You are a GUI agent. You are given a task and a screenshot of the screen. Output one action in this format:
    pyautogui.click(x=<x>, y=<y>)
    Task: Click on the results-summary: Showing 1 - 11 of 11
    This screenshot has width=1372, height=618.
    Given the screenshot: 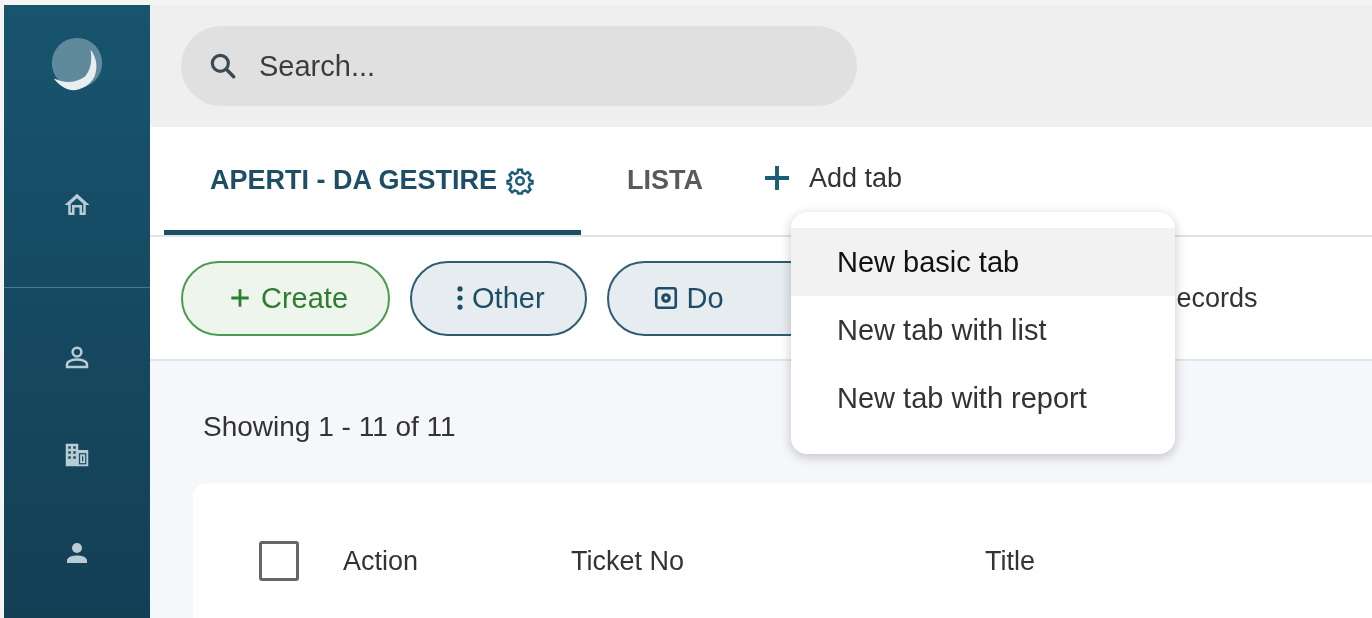 What is the action you would take?
    pyautogui.click(x=330, y=427)
    